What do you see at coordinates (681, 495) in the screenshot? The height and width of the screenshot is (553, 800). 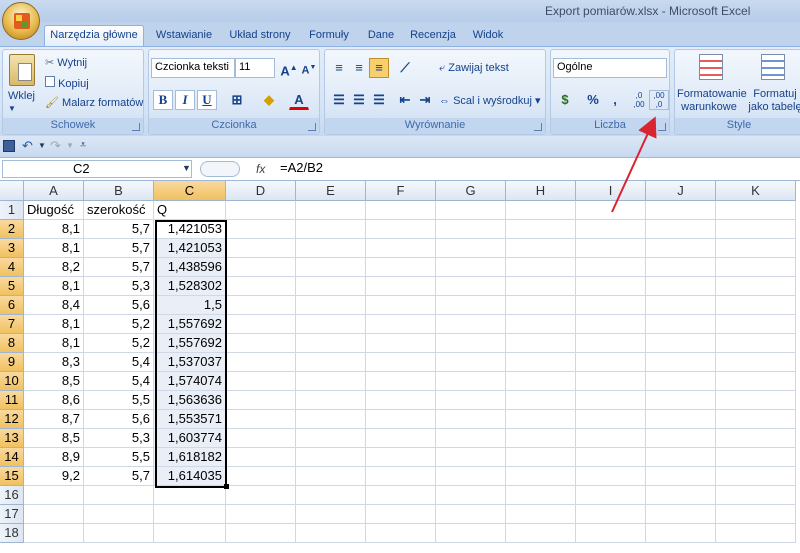 I see `cell-j16` at bounding box center [681, 495].